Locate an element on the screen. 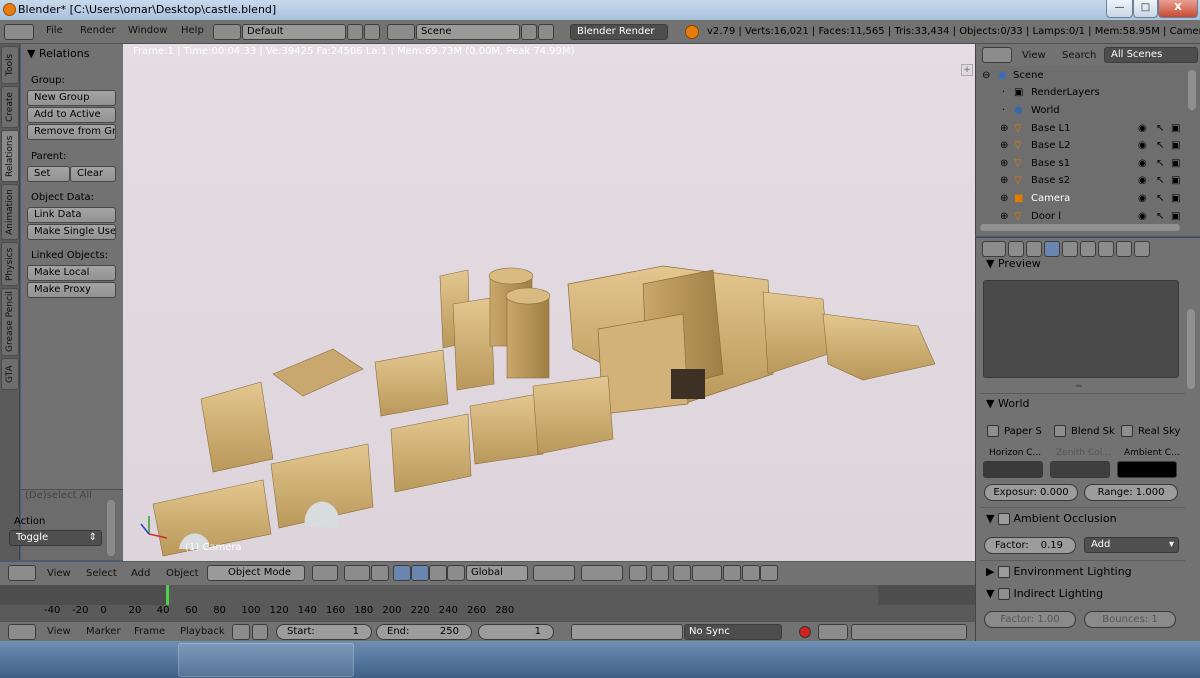  rotate-manipulator-icon is located at coordinates (420, 573).